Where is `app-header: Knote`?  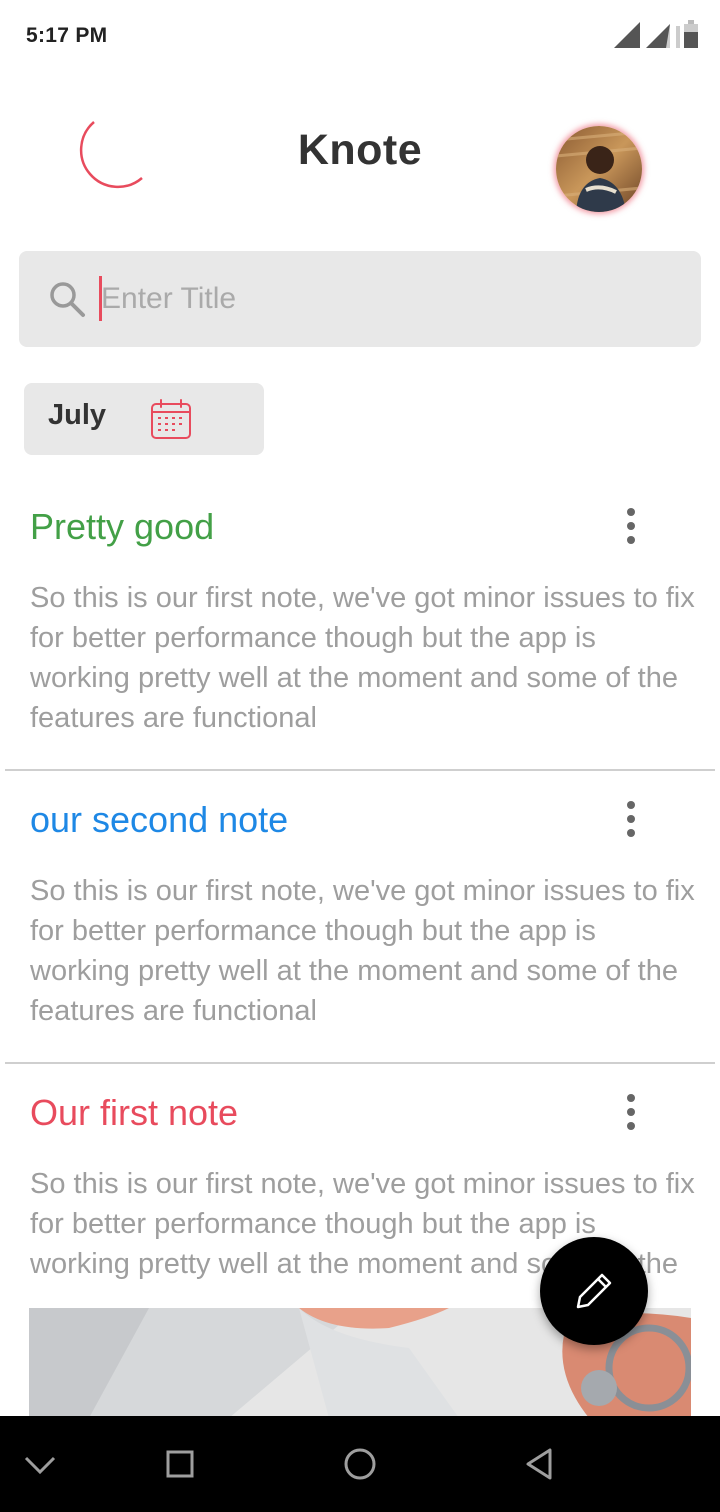 app-header: Knote is located at coordinates (360, 156).